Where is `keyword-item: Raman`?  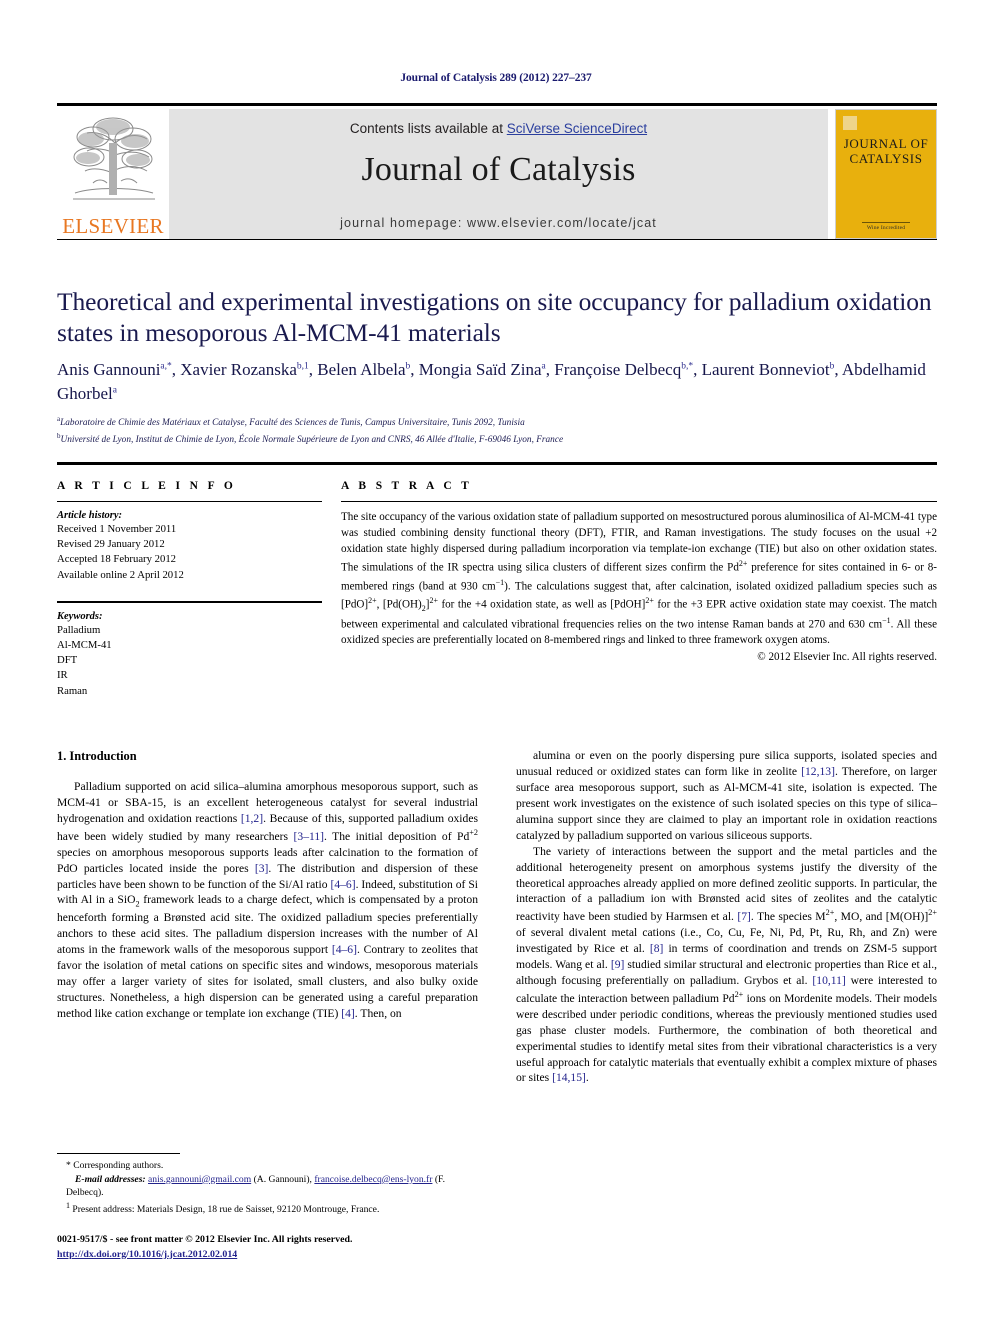 keyword-item: Raman is located at coordinates (72, 690).